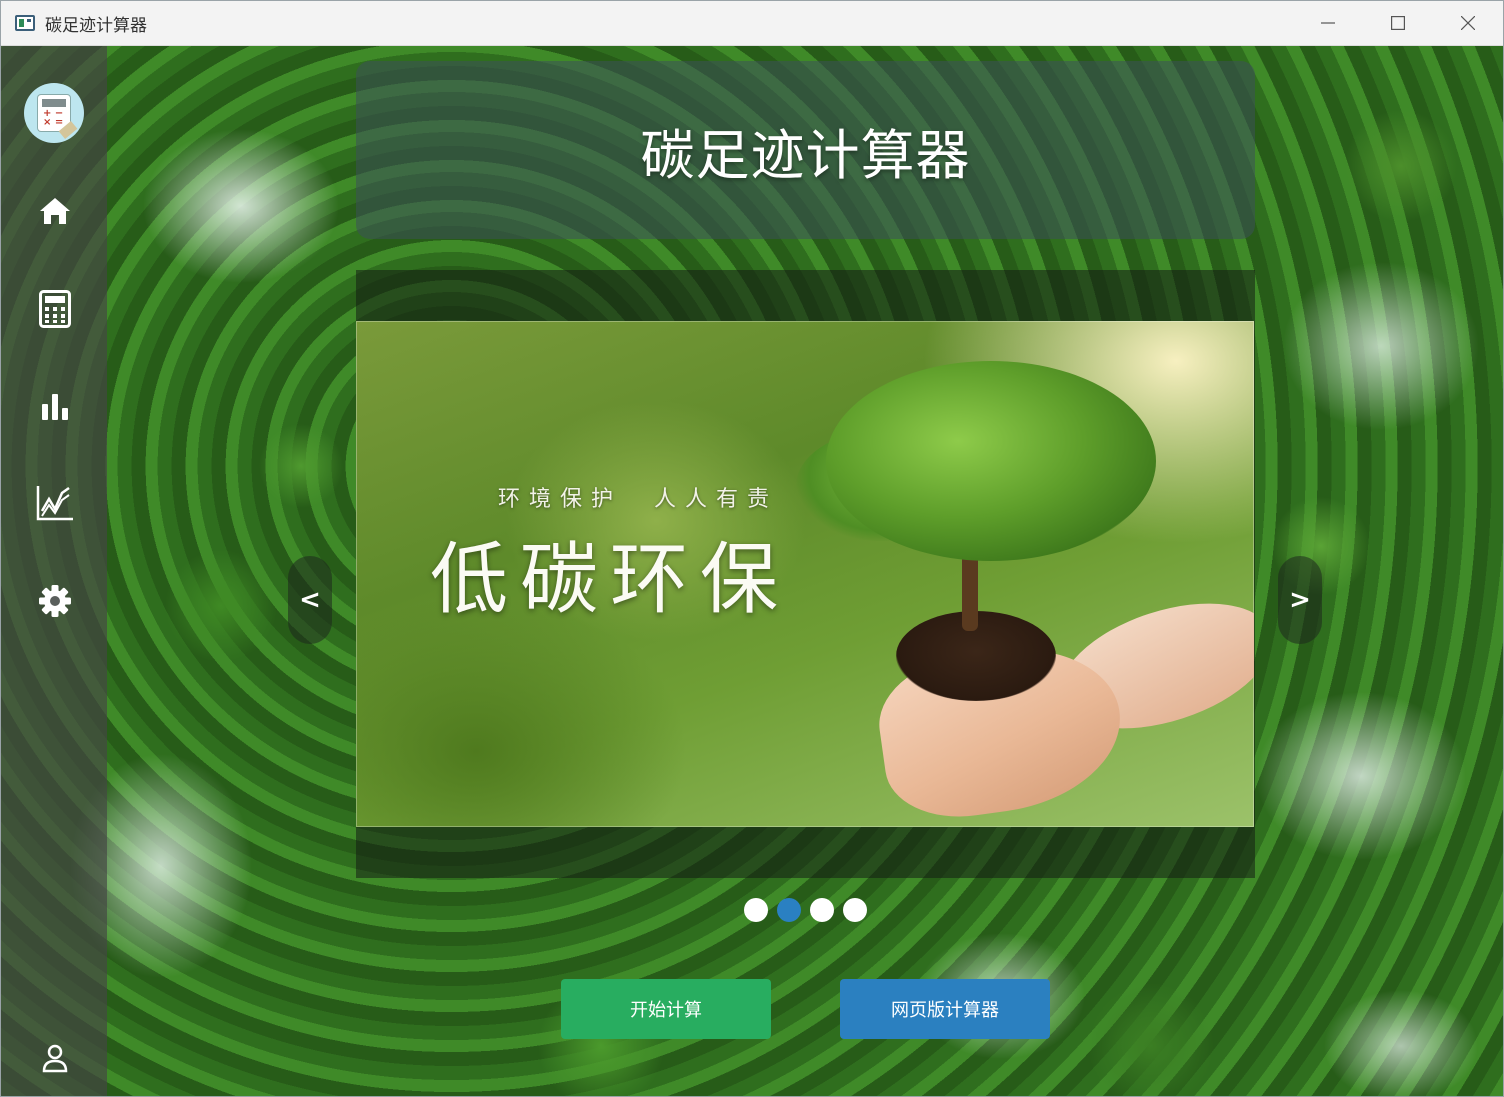  I want to click on maximize-button, so click(1398, 23).